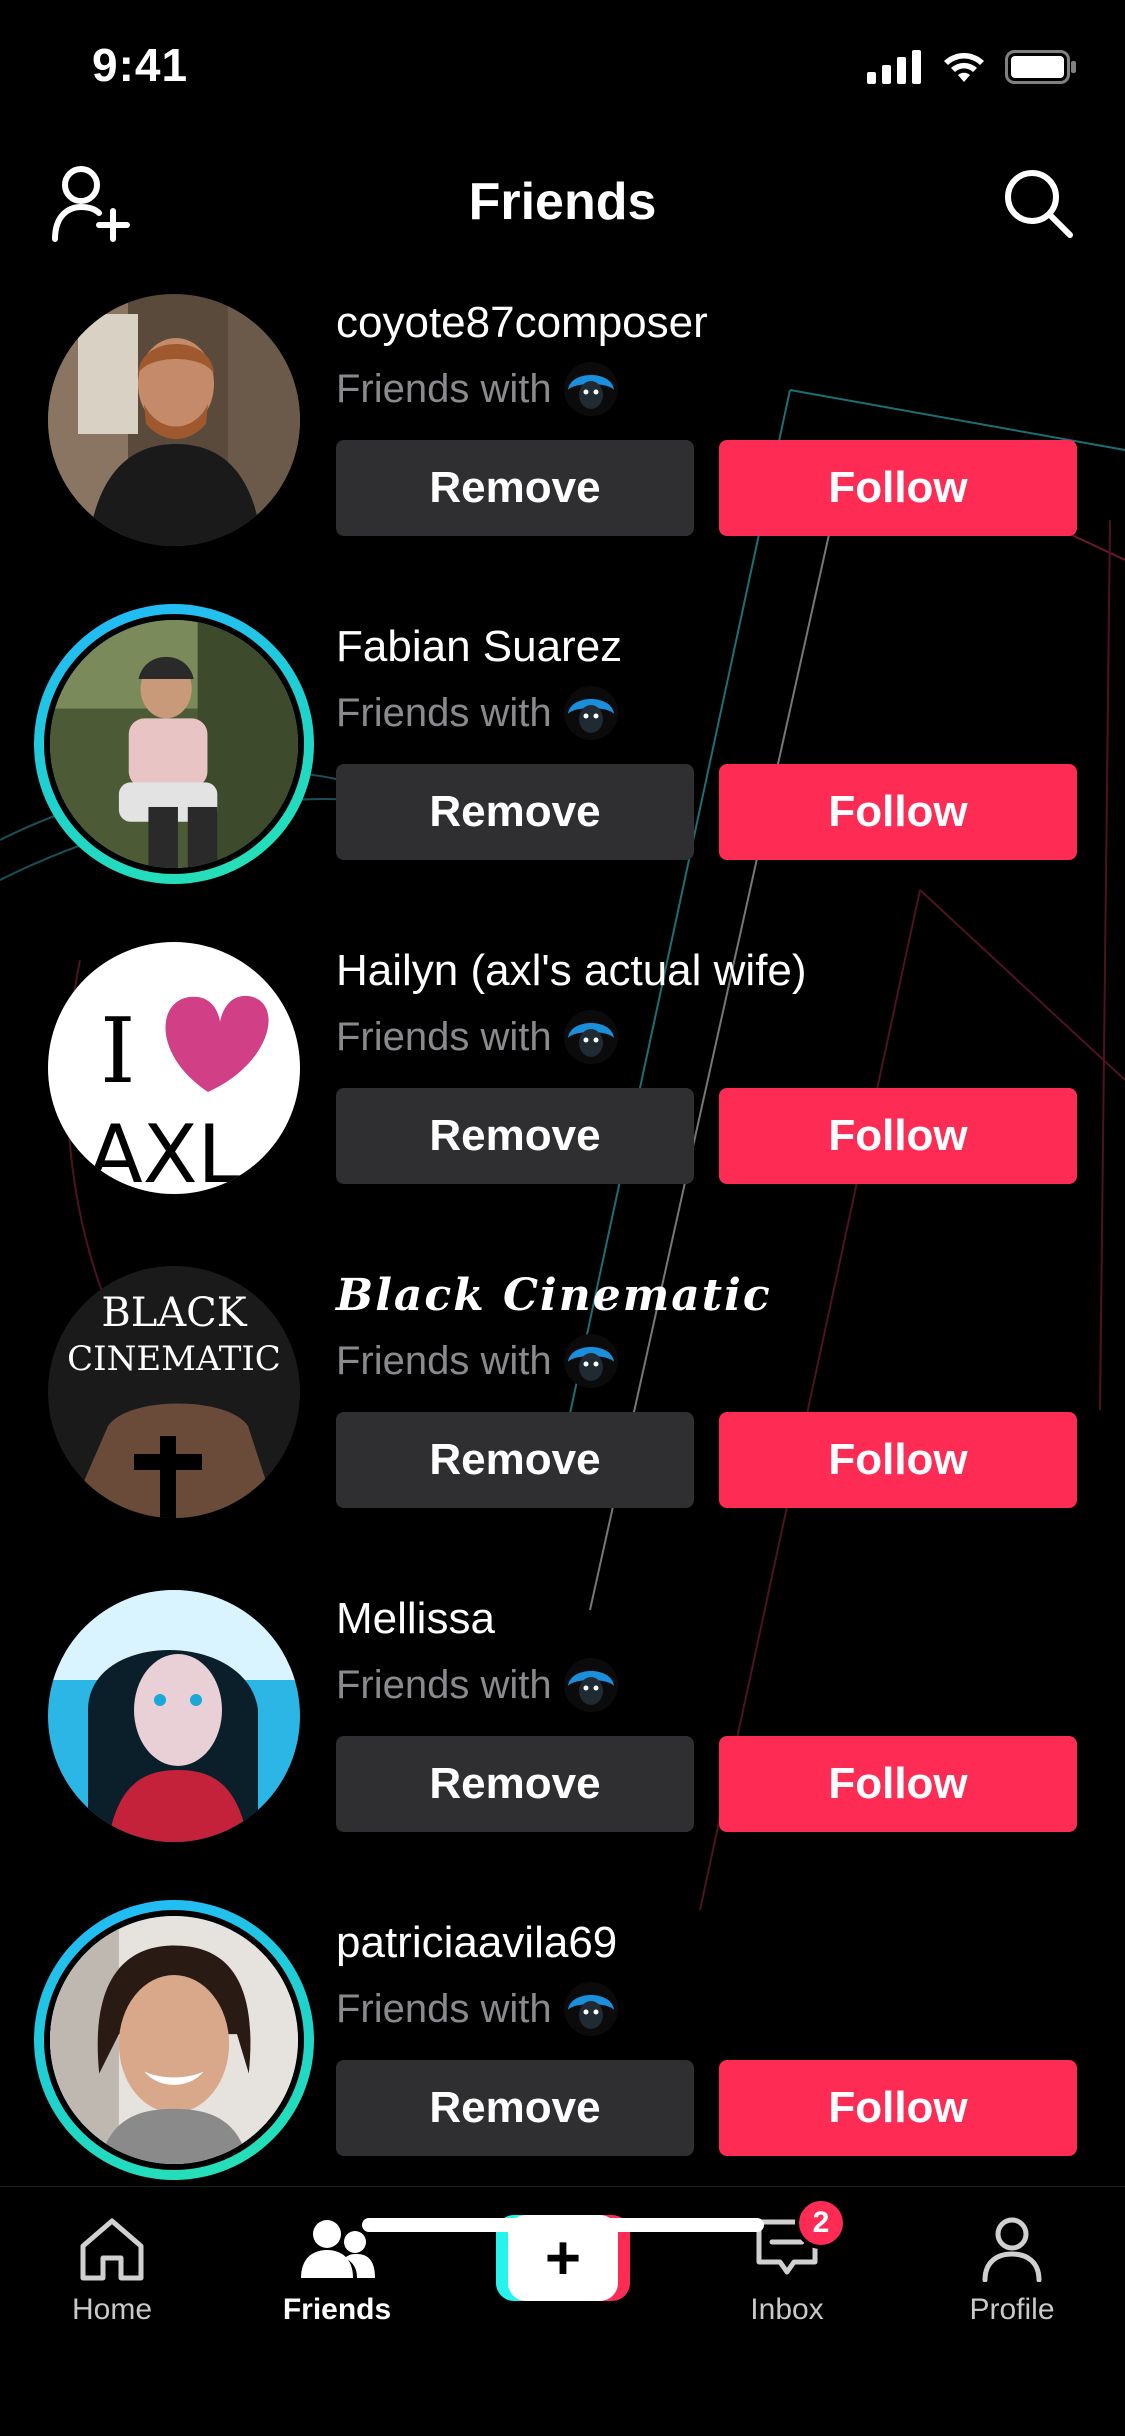 This screenshot has width=1125, height=2436. What do you see at coordinates (476, 1943) in the screenshot?
I see `friend-username: patriciaavila69` at bounding box center [476, 1943].